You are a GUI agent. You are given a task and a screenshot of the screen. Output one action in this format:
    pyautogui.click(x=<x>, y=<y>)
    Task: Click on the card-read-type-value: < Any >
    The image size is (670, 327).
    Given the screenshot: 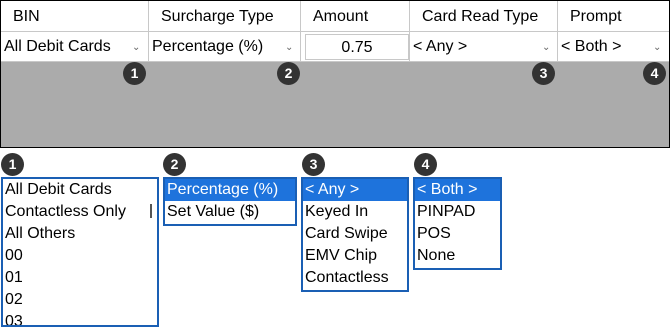 What is the action you would take?
    pyautogui.click(x=440, y=46)
    